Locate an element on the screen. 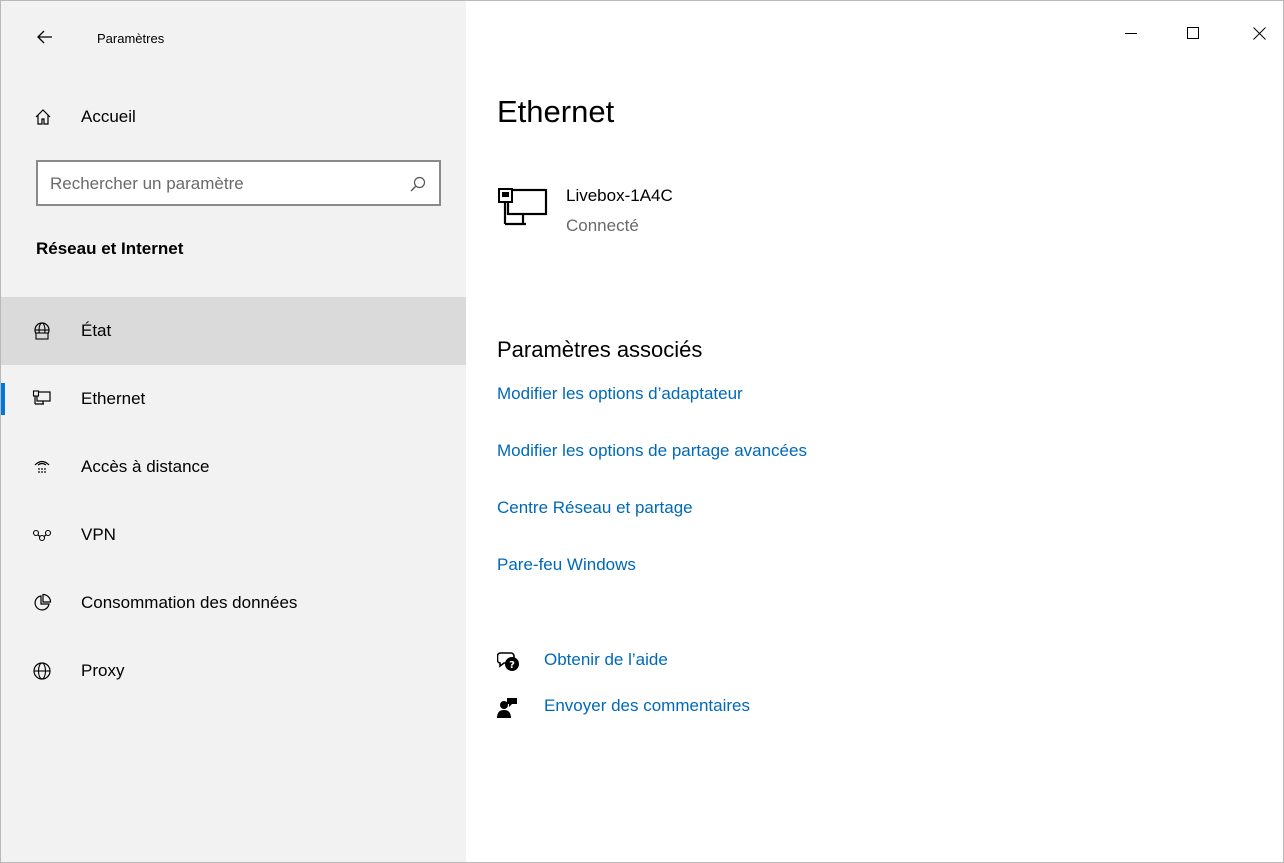  app-title: Paramètres is located at coordinates (131, 38).